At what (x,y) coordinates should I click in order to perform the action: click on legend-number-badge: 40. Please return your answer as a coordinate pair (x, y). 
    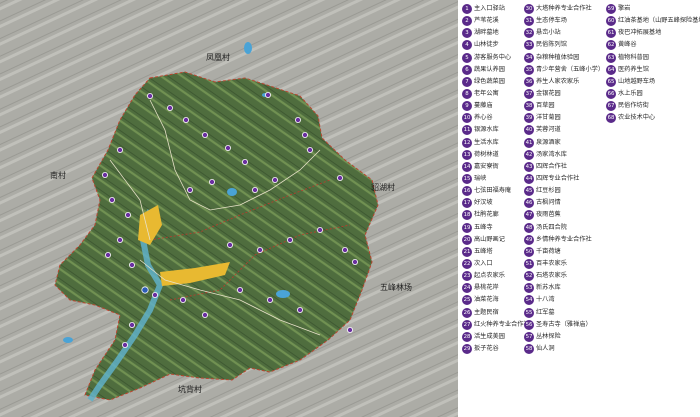
    Looking at the image, I should click on (529, 130).